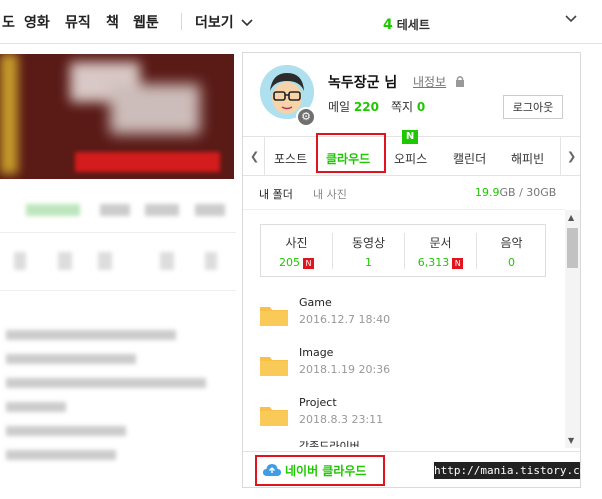  Describe the element at coordinates (410, 158) in the screenshot. I see `tab-office: 오피스` at that location.